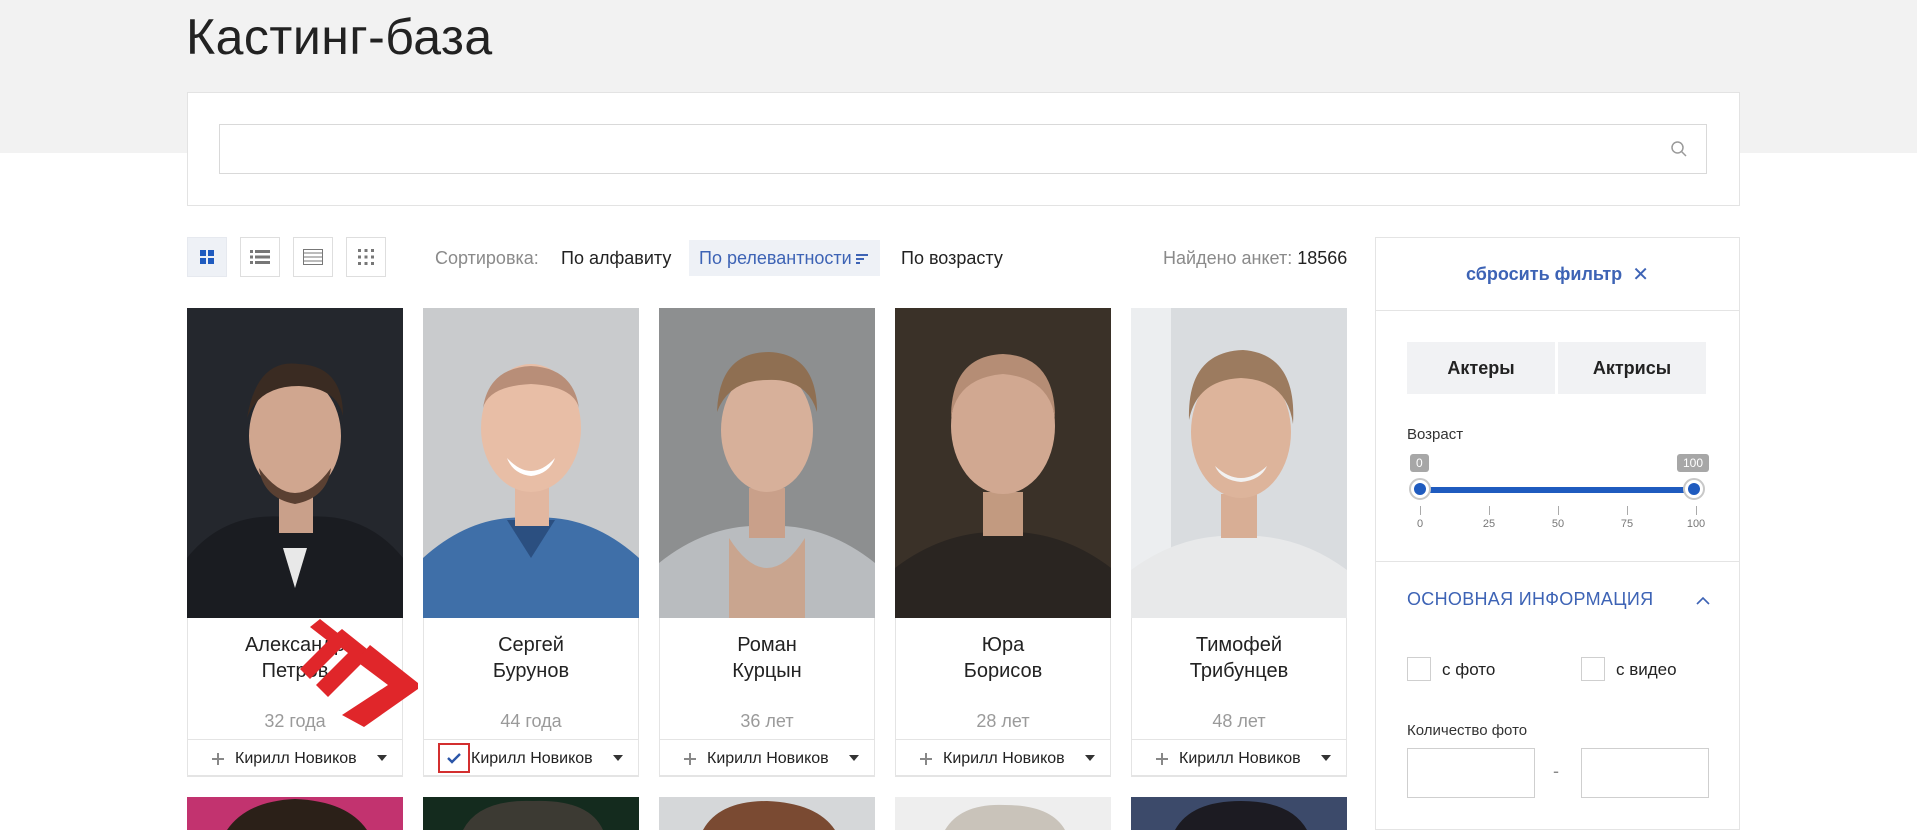 This screenshot has height=830, width=1917. I want to click on actor-age: 36 лет, so click(767, 721).